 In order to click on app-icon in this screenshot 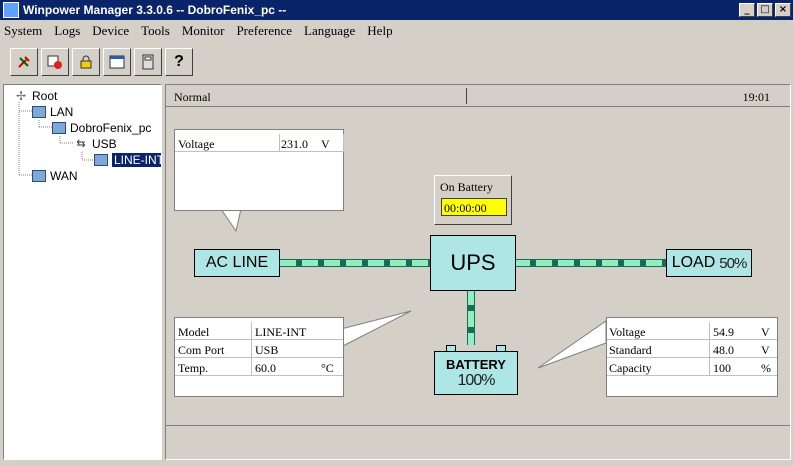, I will do `click(11, 10)`.